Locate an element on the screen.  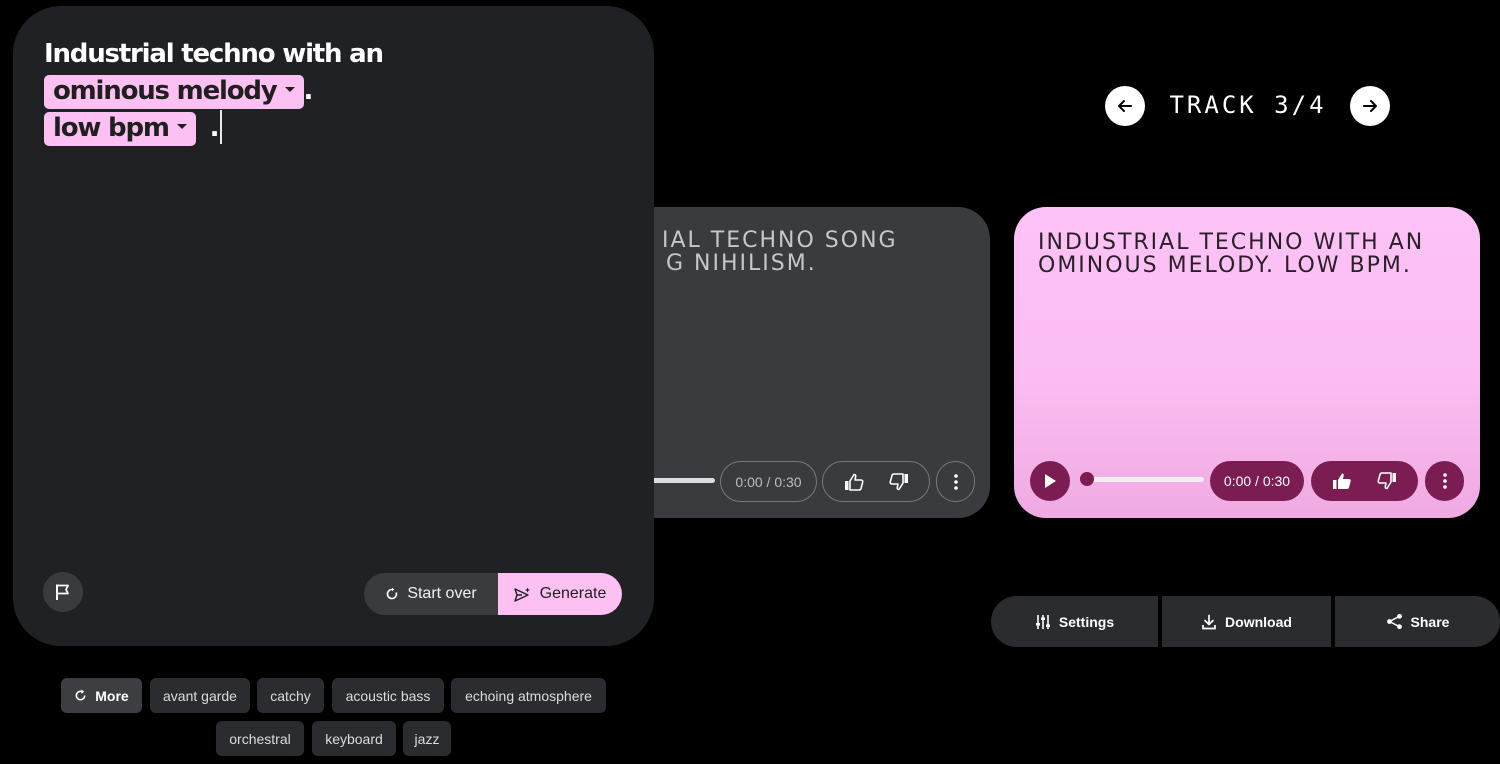
generate-label: Generate is located at coordinates (573, 593).